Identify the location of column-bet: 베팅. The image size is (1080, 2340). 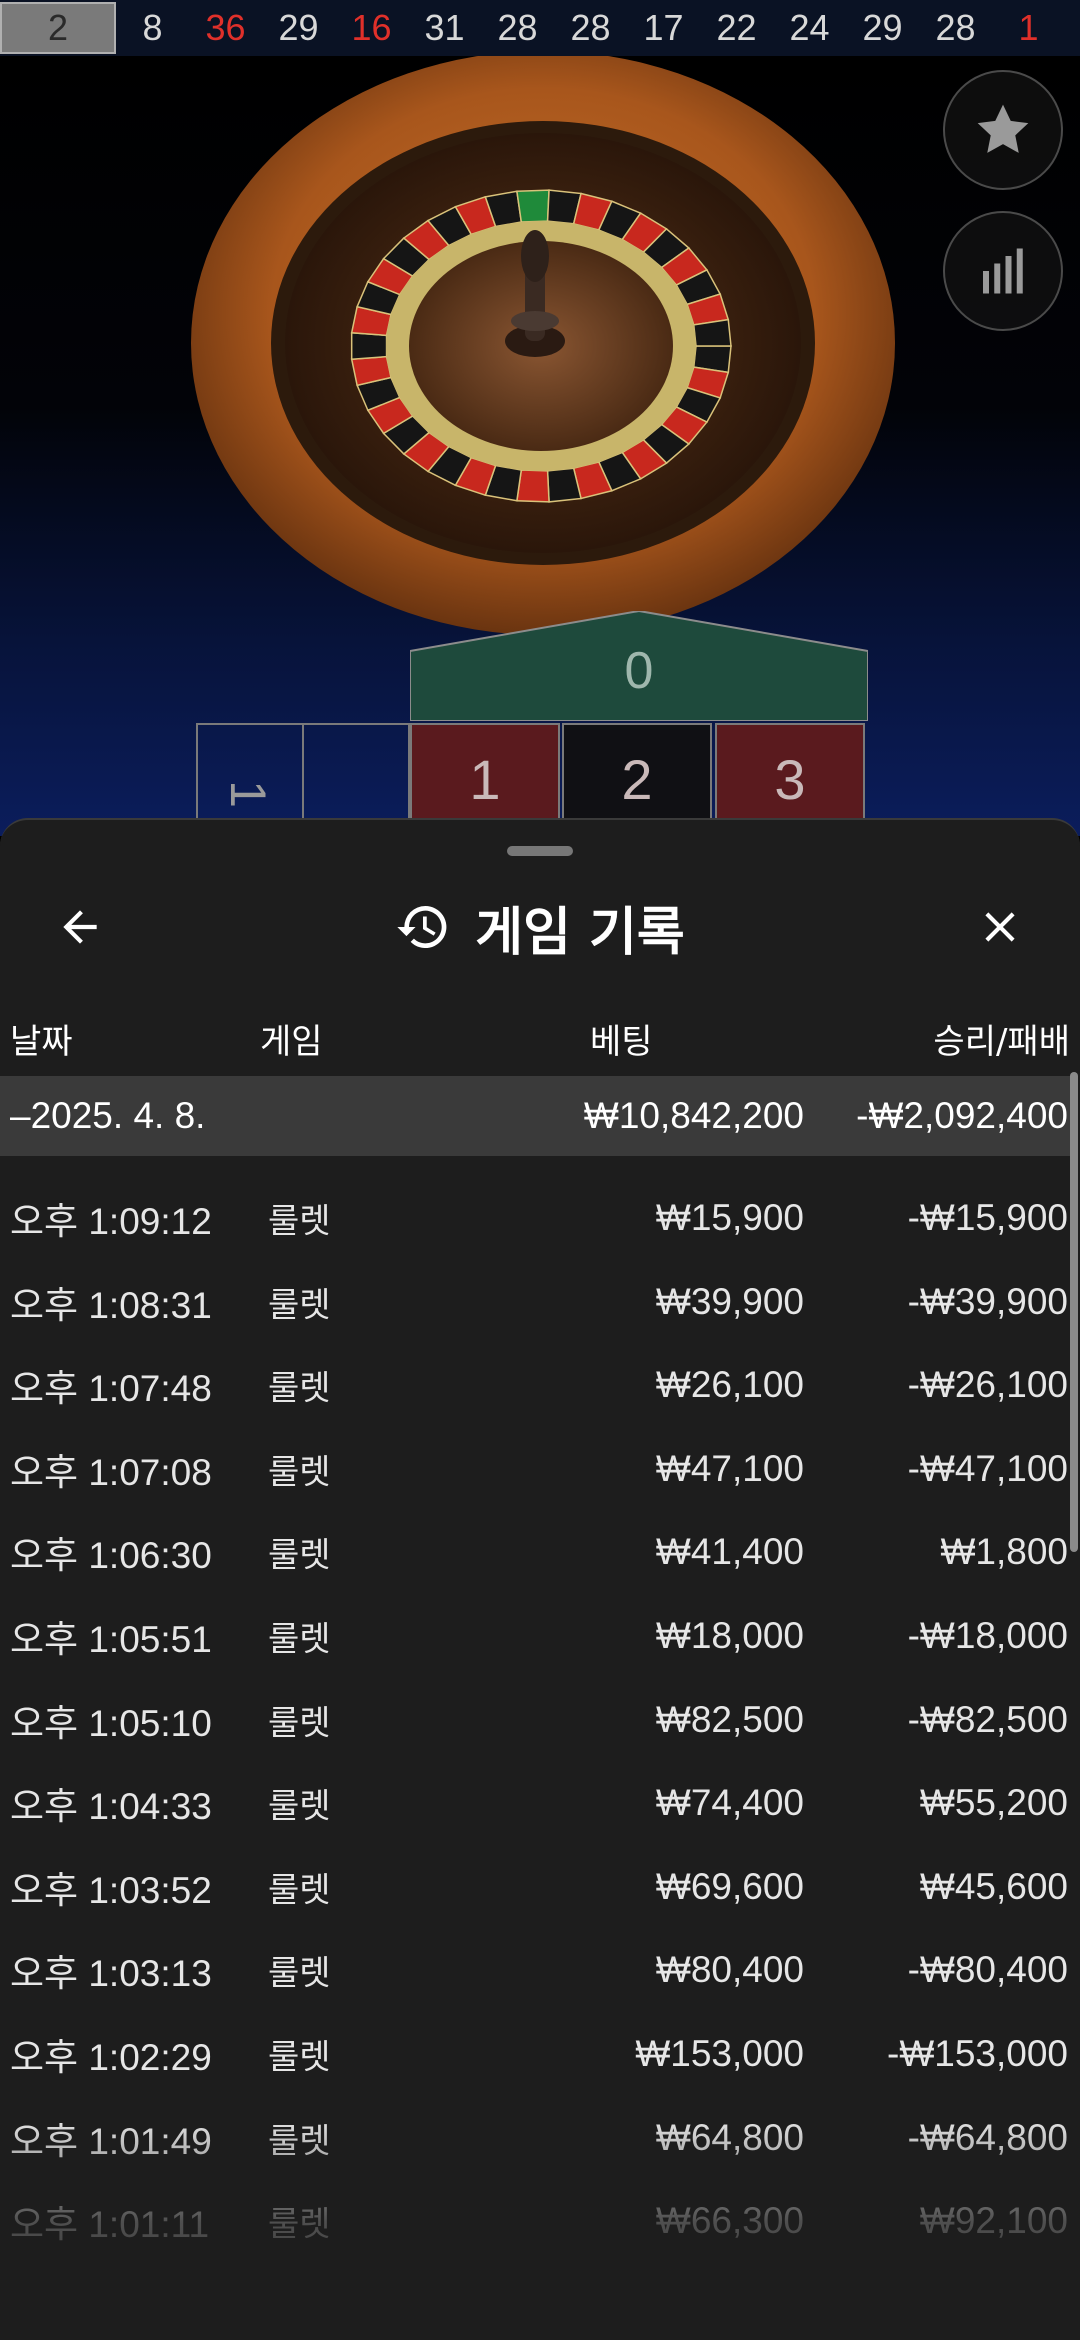
(621, 1042).